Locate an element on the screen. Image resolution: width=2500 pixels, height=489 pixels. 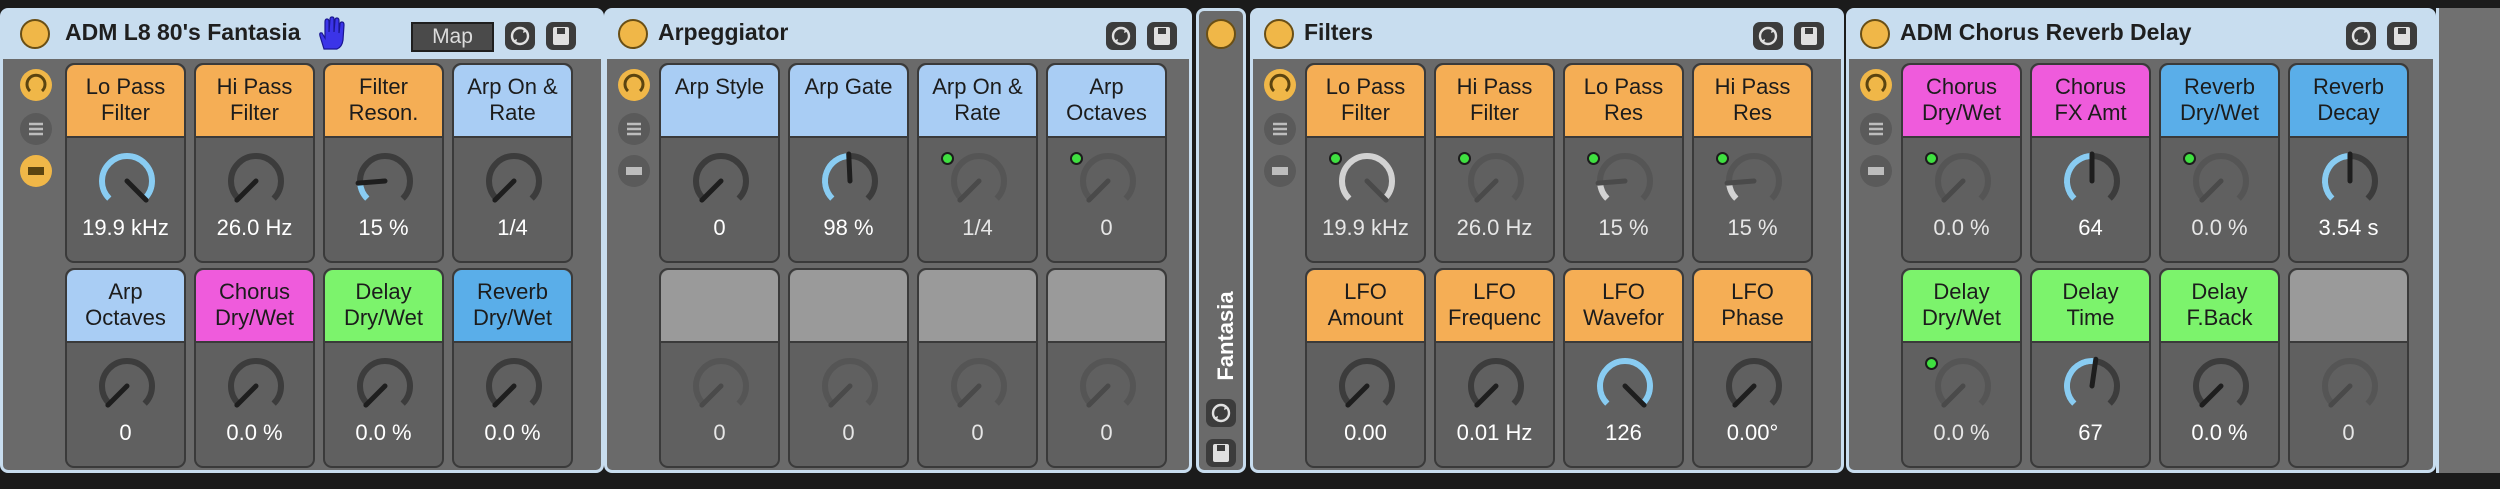
macro-6: LFO Frequenc 0.01 Hz is located at coordinates (1494, 368).